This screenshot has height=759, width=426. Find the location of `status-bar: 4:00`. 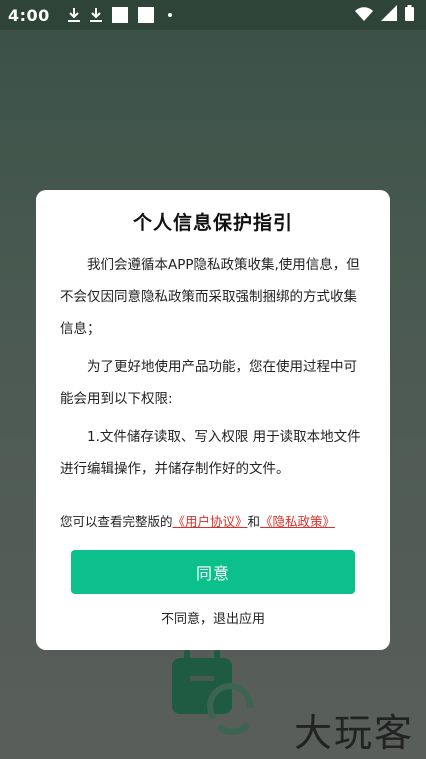

status-bar: 4:00 is located at coordinates (213, 15).